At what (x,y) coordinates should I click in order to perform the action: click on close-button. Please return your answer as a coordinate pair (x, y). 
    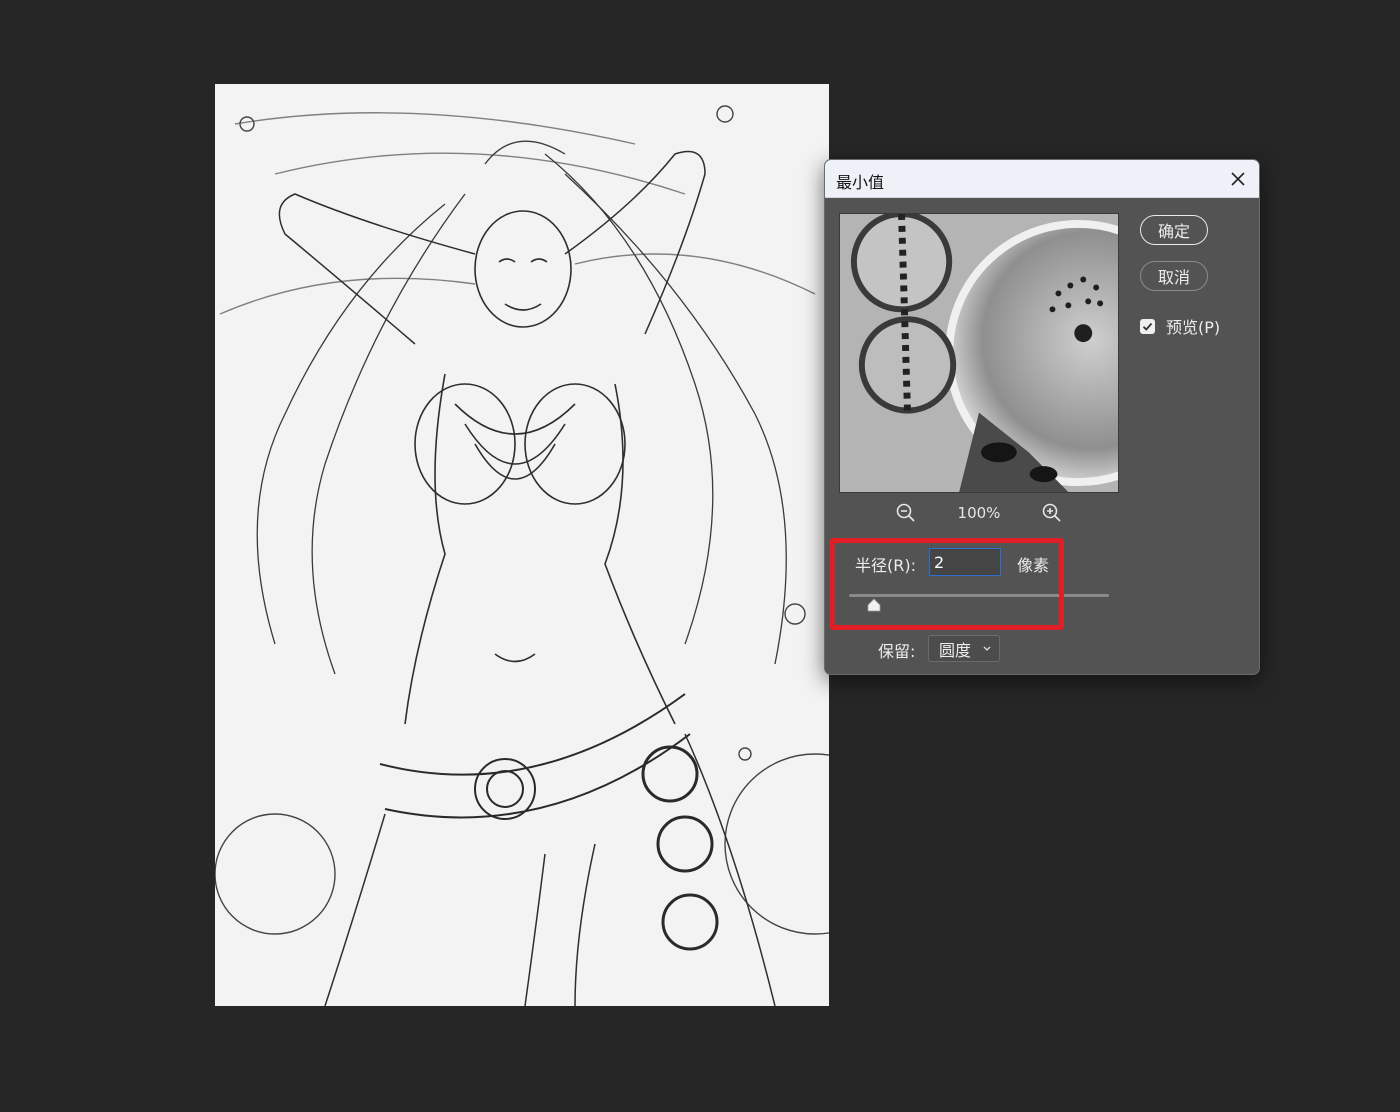
    Looking at the image, I should click on (1238, 179).